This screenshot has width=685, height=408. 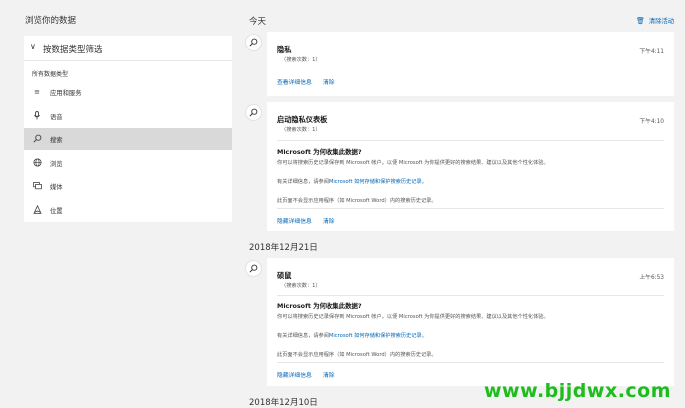 I want to click on category-label: 搜索, so click(x=56, y=140).